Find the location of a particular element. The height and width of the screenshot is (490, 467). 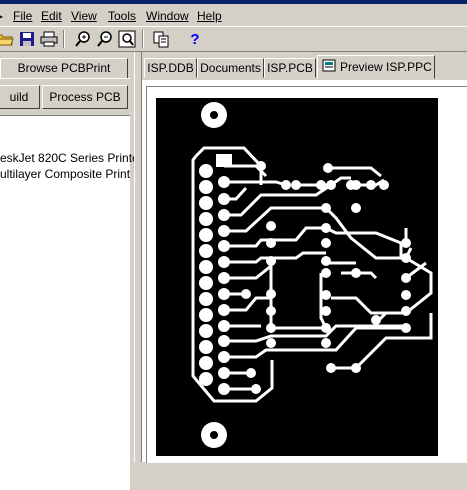

menu-arrow-icon: ▸ is located at coordinates (2, 16).